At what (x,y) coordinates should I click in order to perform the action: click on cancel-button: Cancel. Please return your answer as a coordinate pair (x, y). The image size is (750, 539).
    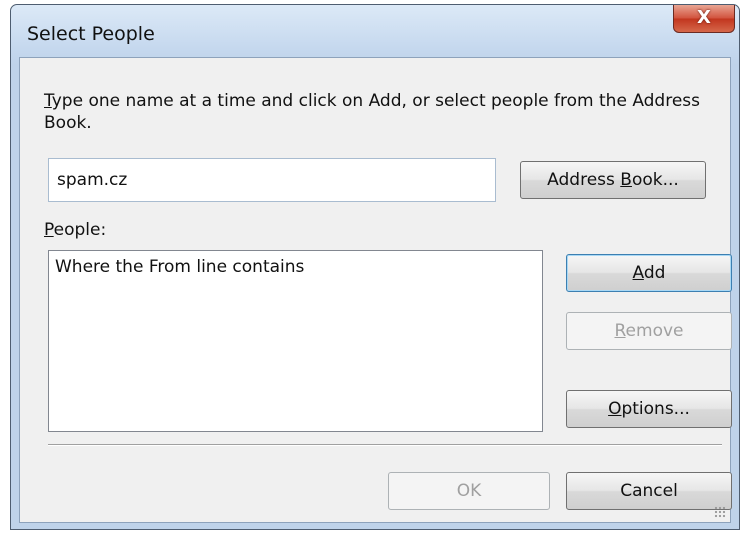
    Looking at the image, I should click on (649, 491).